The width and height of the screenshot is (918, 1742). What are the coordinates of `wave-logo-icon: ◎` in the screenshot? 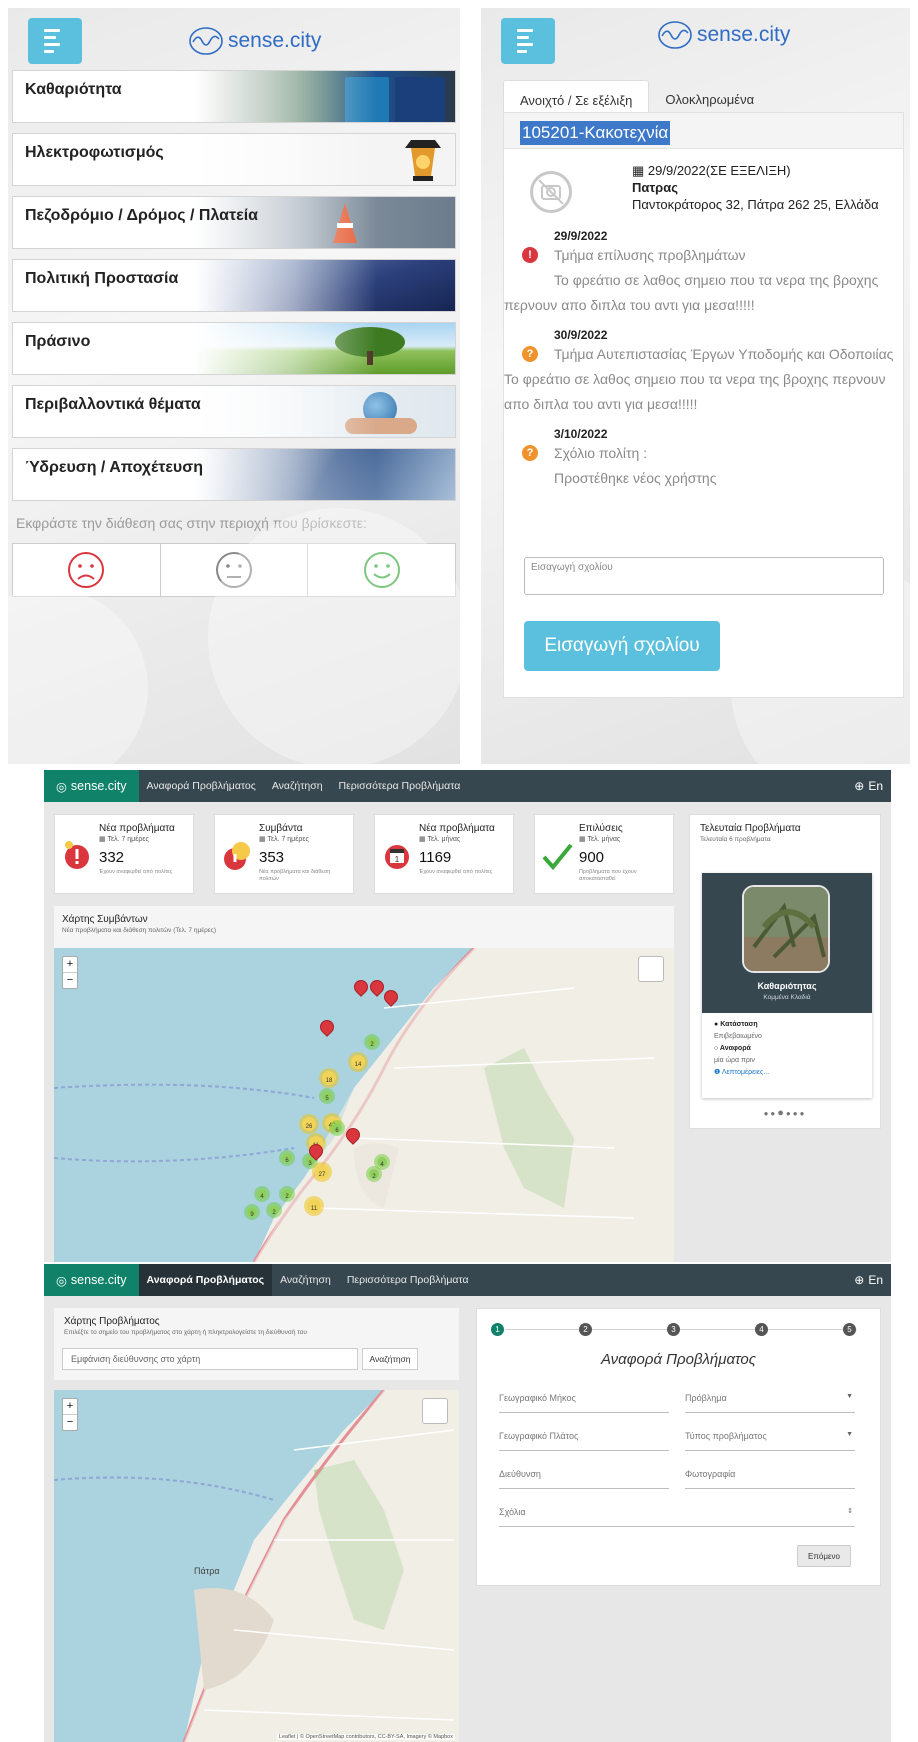 It's located at (61, 1280).